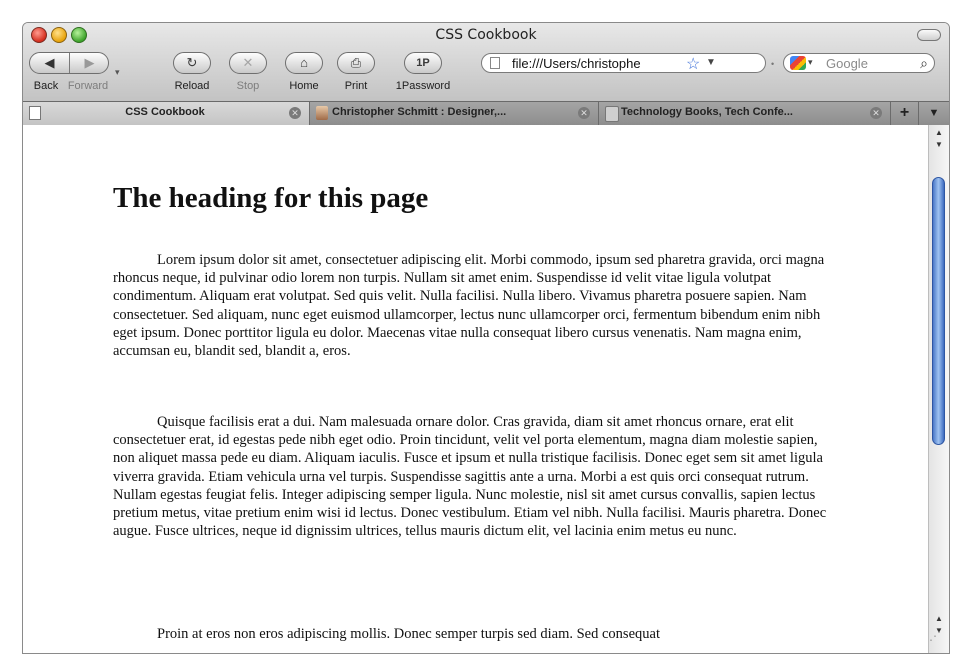 This screenshot has height=660, width=957. I want to click on oreilly-favicon, so click(612, 114).